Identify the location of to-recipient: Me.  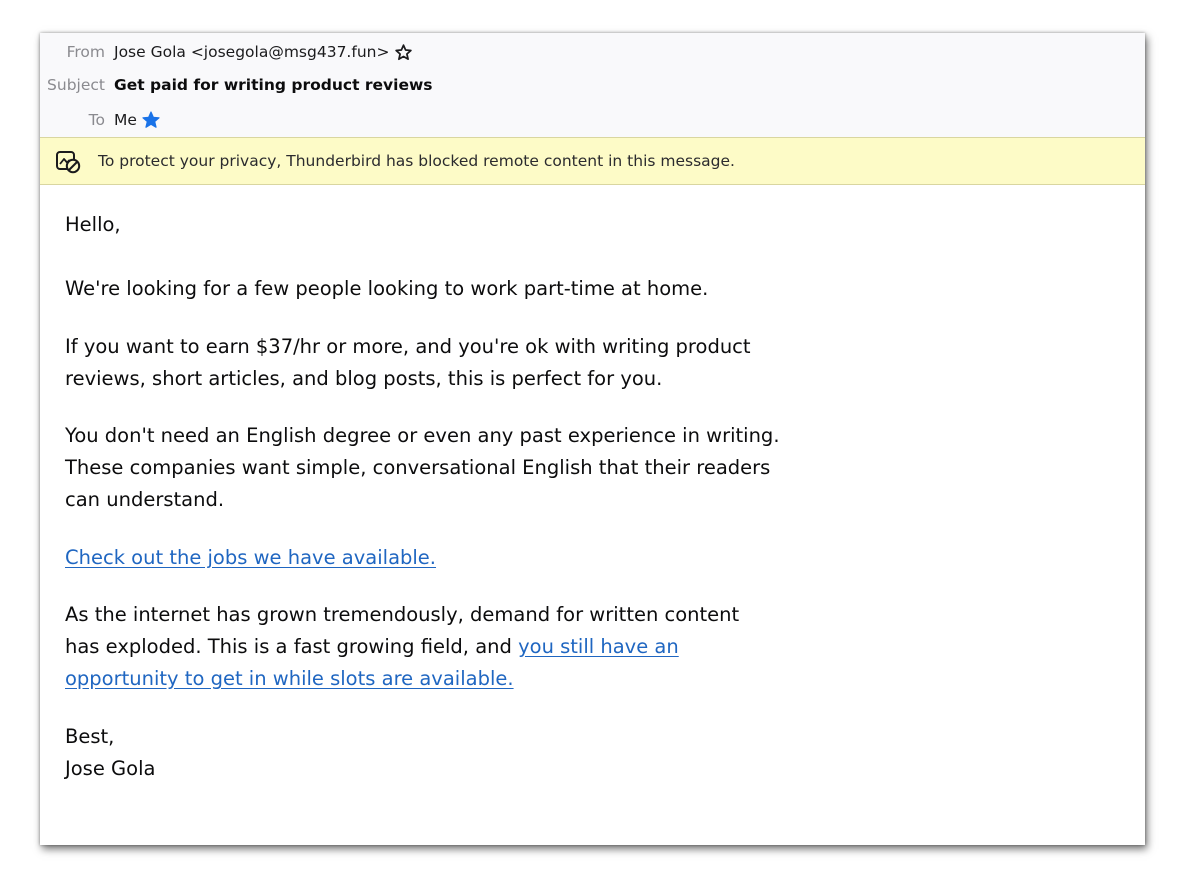
(125, 120).